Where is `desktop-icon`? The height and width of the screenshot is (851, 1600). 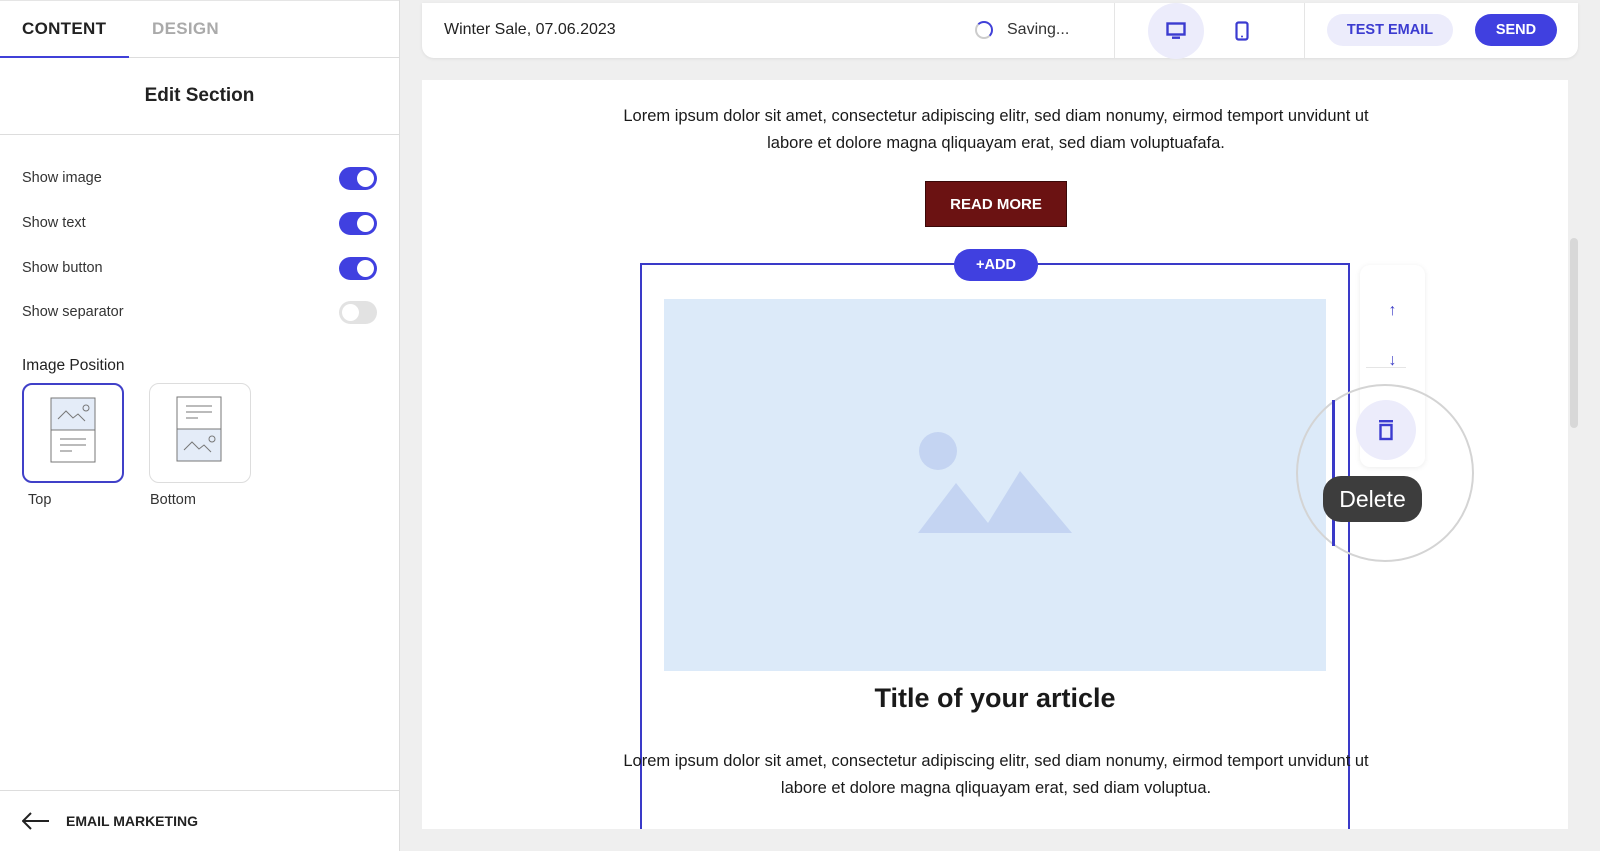
desktop-icon is located at coordinates (1176, 30).